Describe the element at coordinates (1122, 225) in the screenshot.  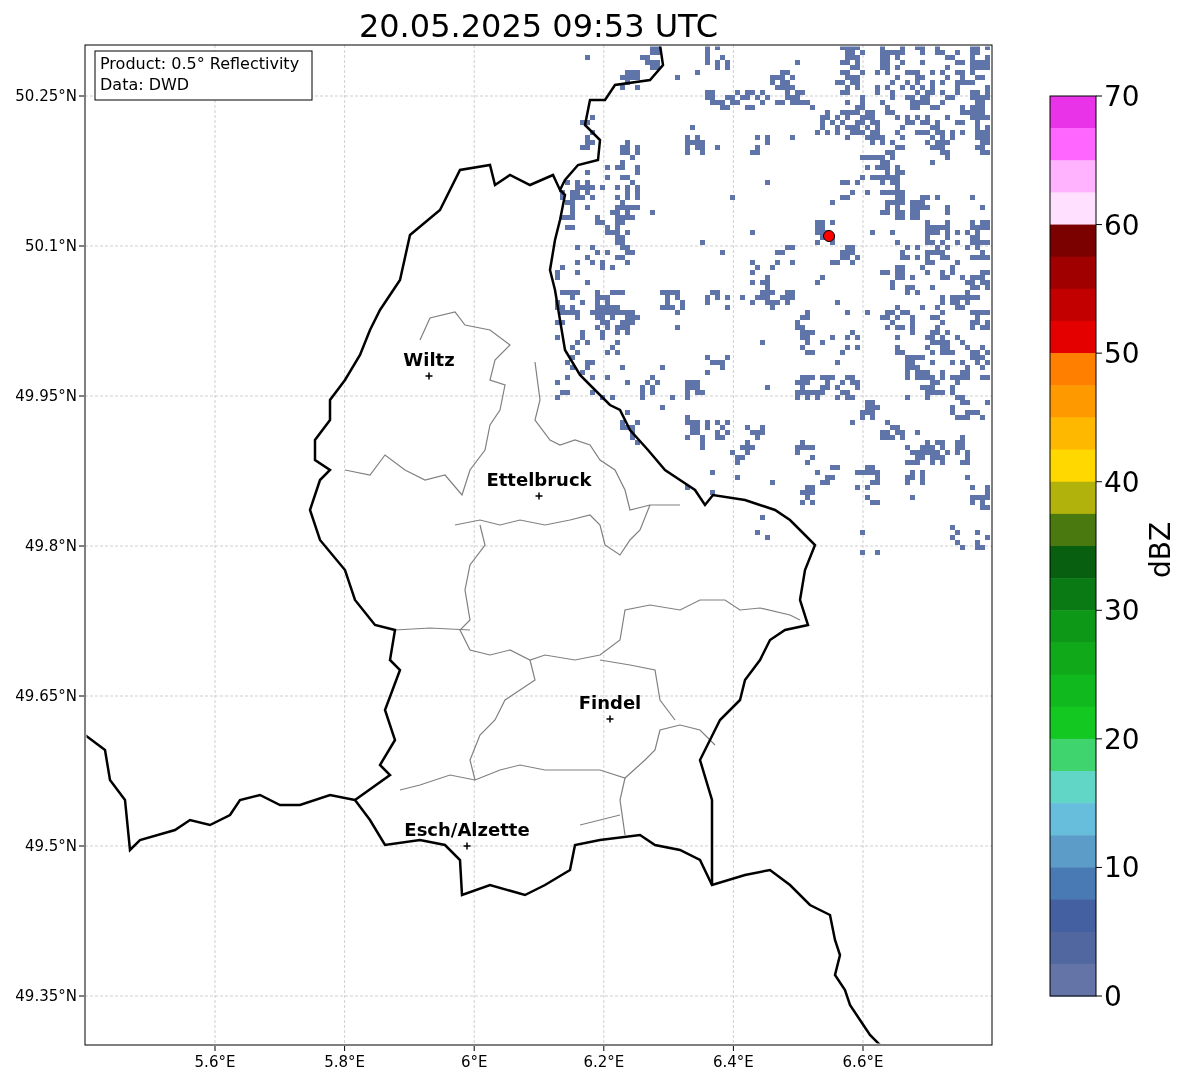
I see `colorbar-tick-label: 60` at that location.